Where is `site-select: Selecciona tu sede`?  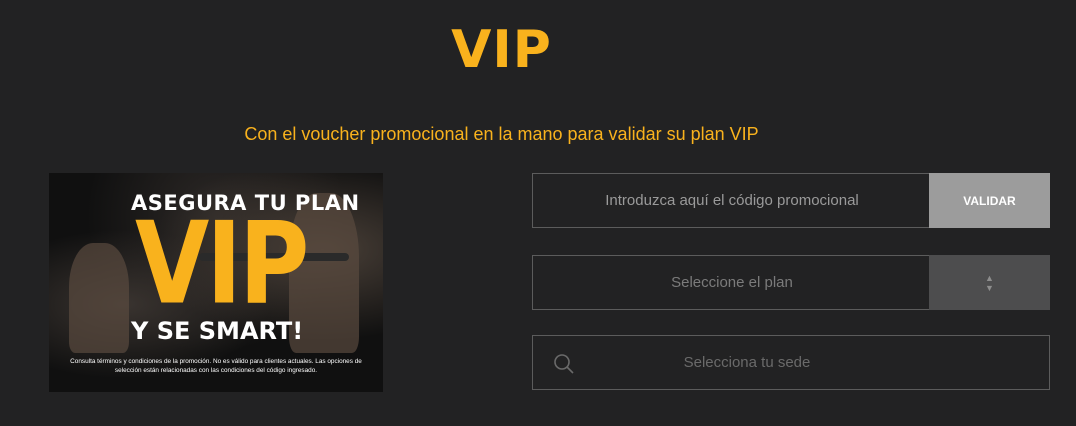 site-select: Selecciona tu sede is located at coordinates (791, 362).